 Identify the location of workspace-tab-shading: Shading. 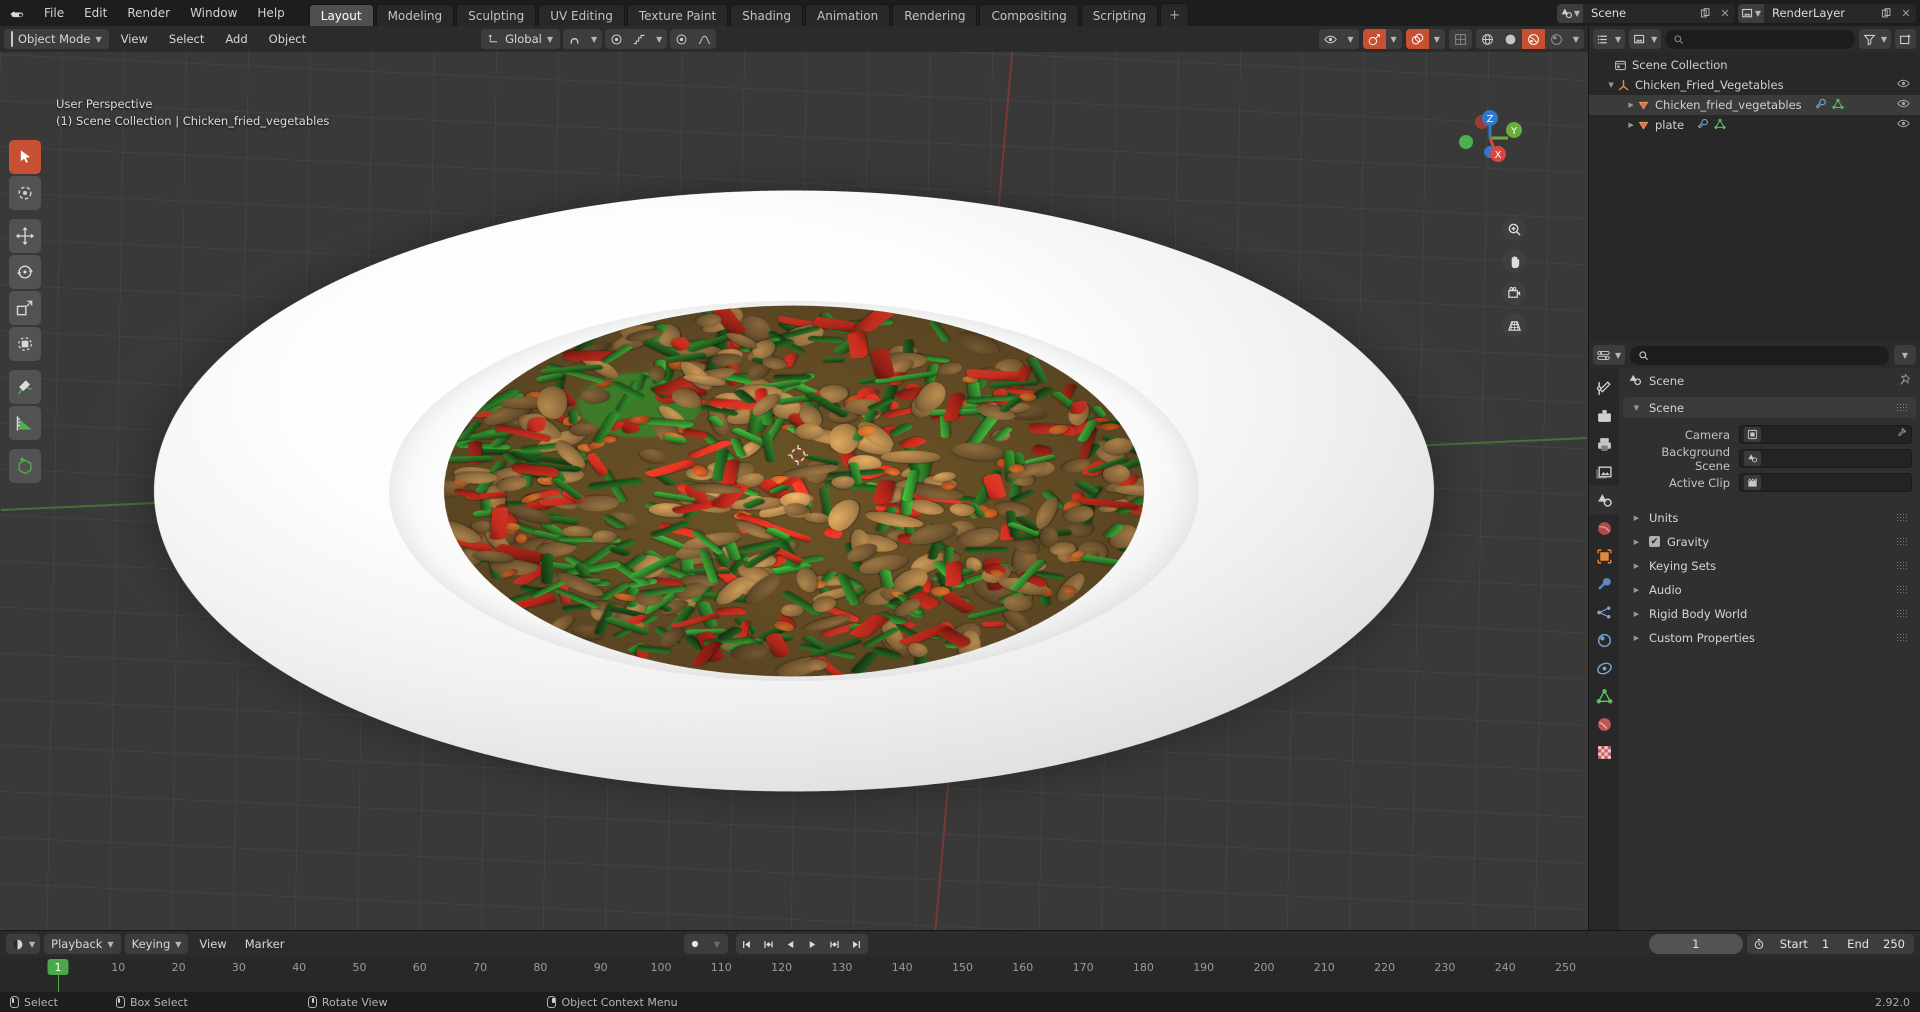
(766, 16).